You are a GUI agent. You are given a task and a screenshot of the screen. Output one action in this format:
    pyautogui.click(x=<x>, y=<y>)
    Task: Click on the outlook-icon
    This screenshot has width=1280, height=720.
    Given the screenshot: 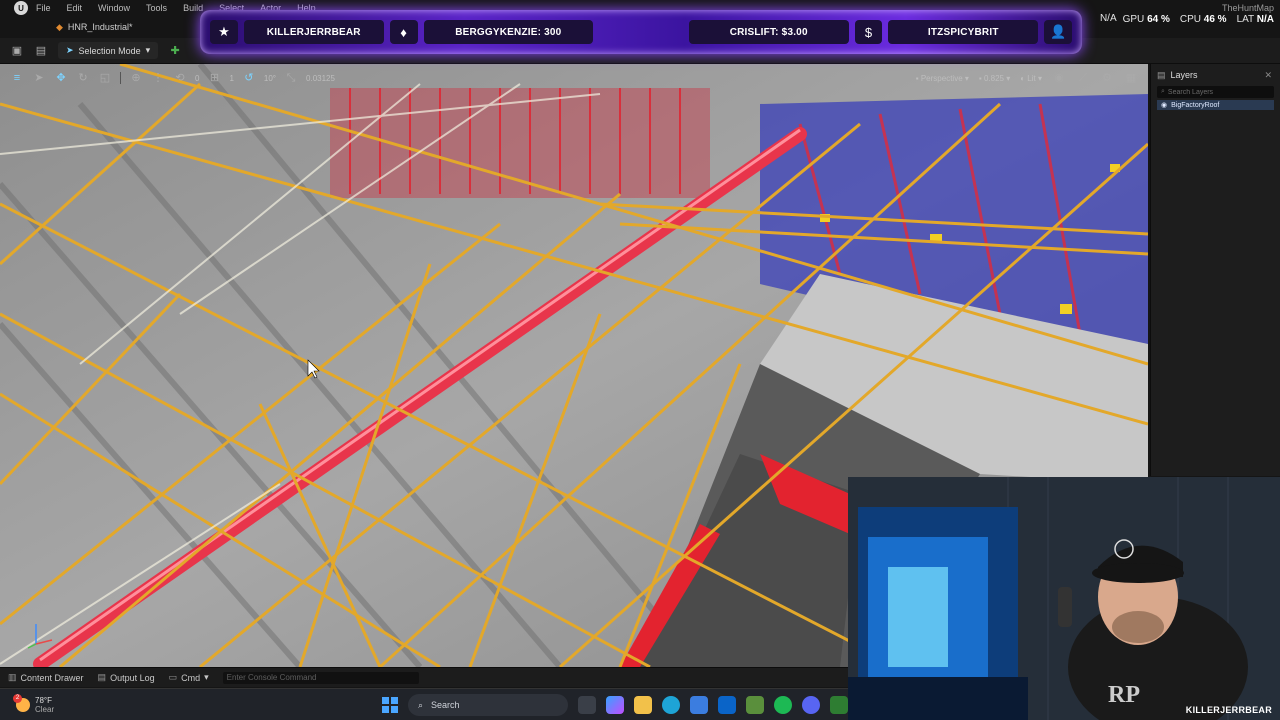 What is the action you would take?
    pyautogui.click(x=727, y=705)
    